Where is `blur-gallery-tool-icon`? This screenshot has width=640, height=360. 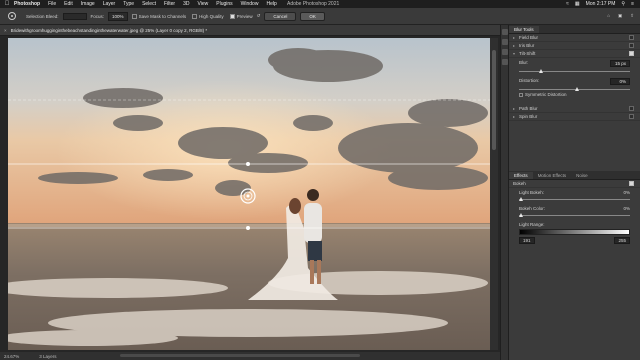
blur-gallery-tool-icon is located at coordinates (12, 16).